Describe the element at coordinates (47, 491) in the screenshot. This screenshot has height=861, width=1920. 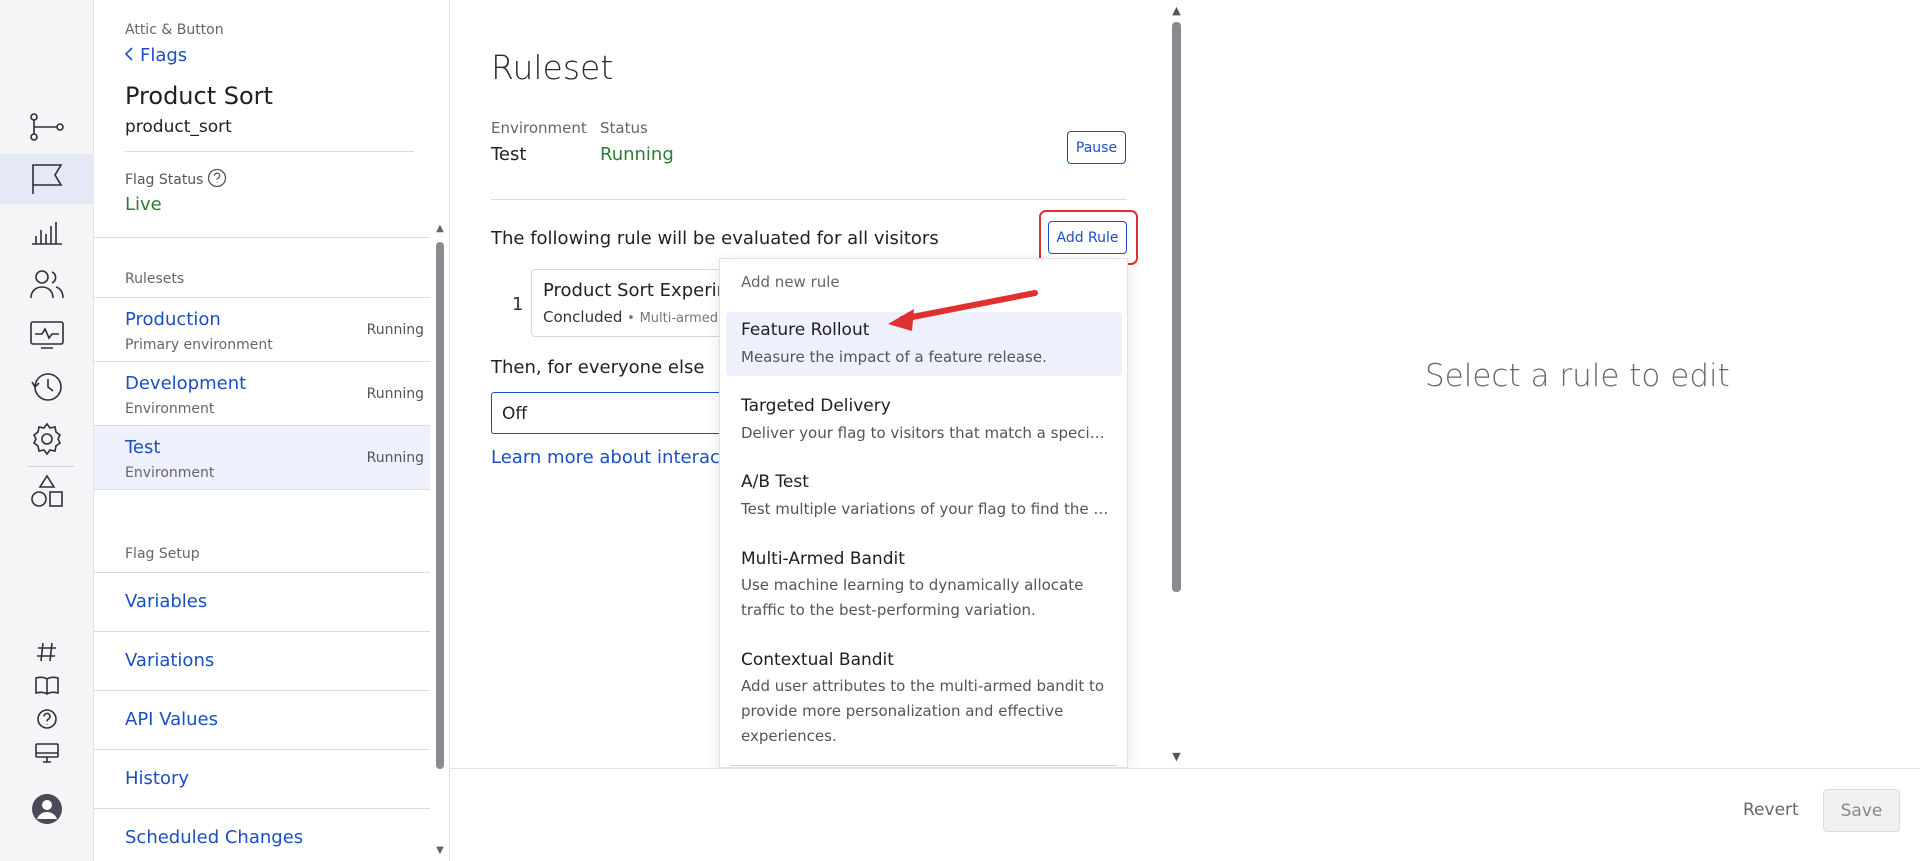
I see `shapes-icon` at that location.